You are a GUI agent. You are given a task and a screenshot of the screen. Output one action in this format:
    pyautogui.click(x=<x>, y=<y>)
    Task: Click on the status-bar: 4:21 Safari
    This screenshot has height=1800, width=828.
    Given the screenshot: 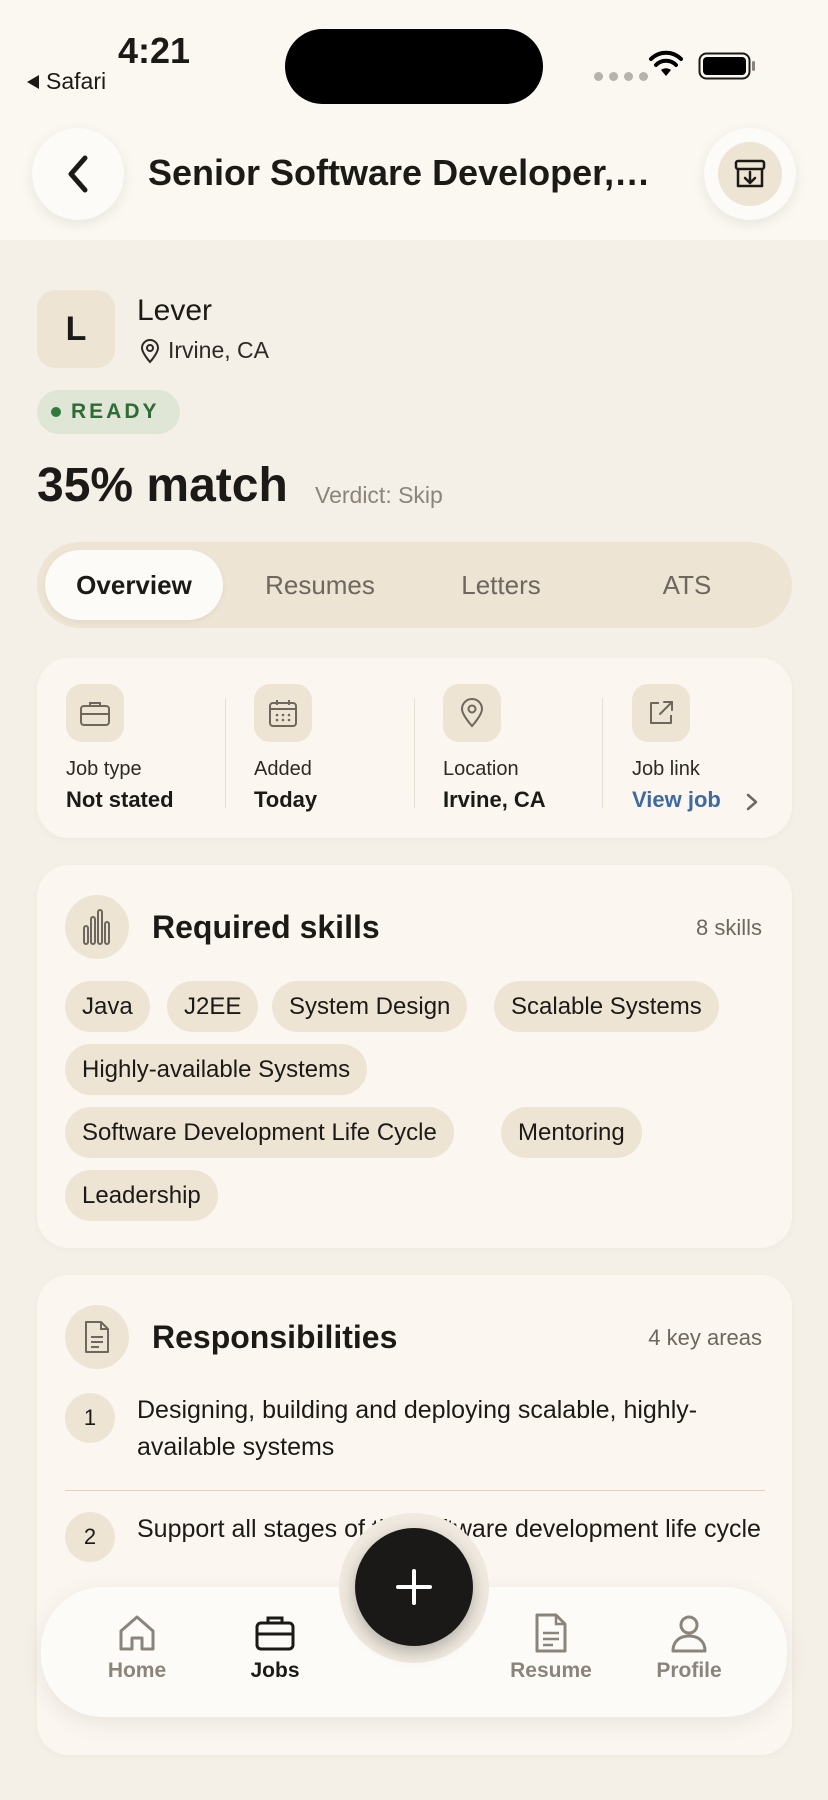 What is the action you would take?
    pyautogui.click(x=414, y=55)
    